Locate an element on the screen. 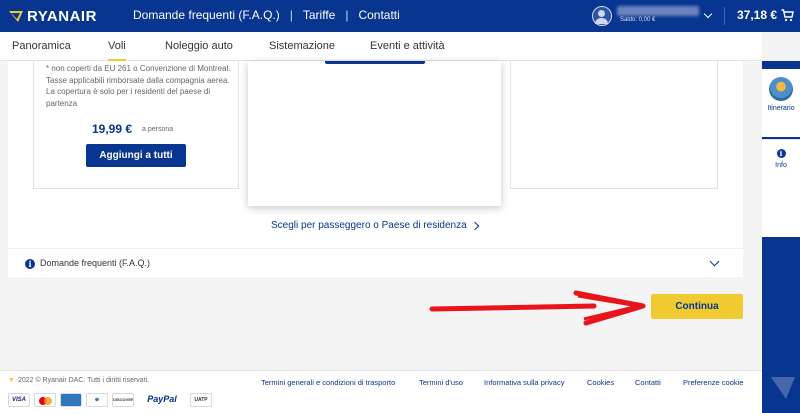  insurance-option-card-right is located at coordinates (614, 125).